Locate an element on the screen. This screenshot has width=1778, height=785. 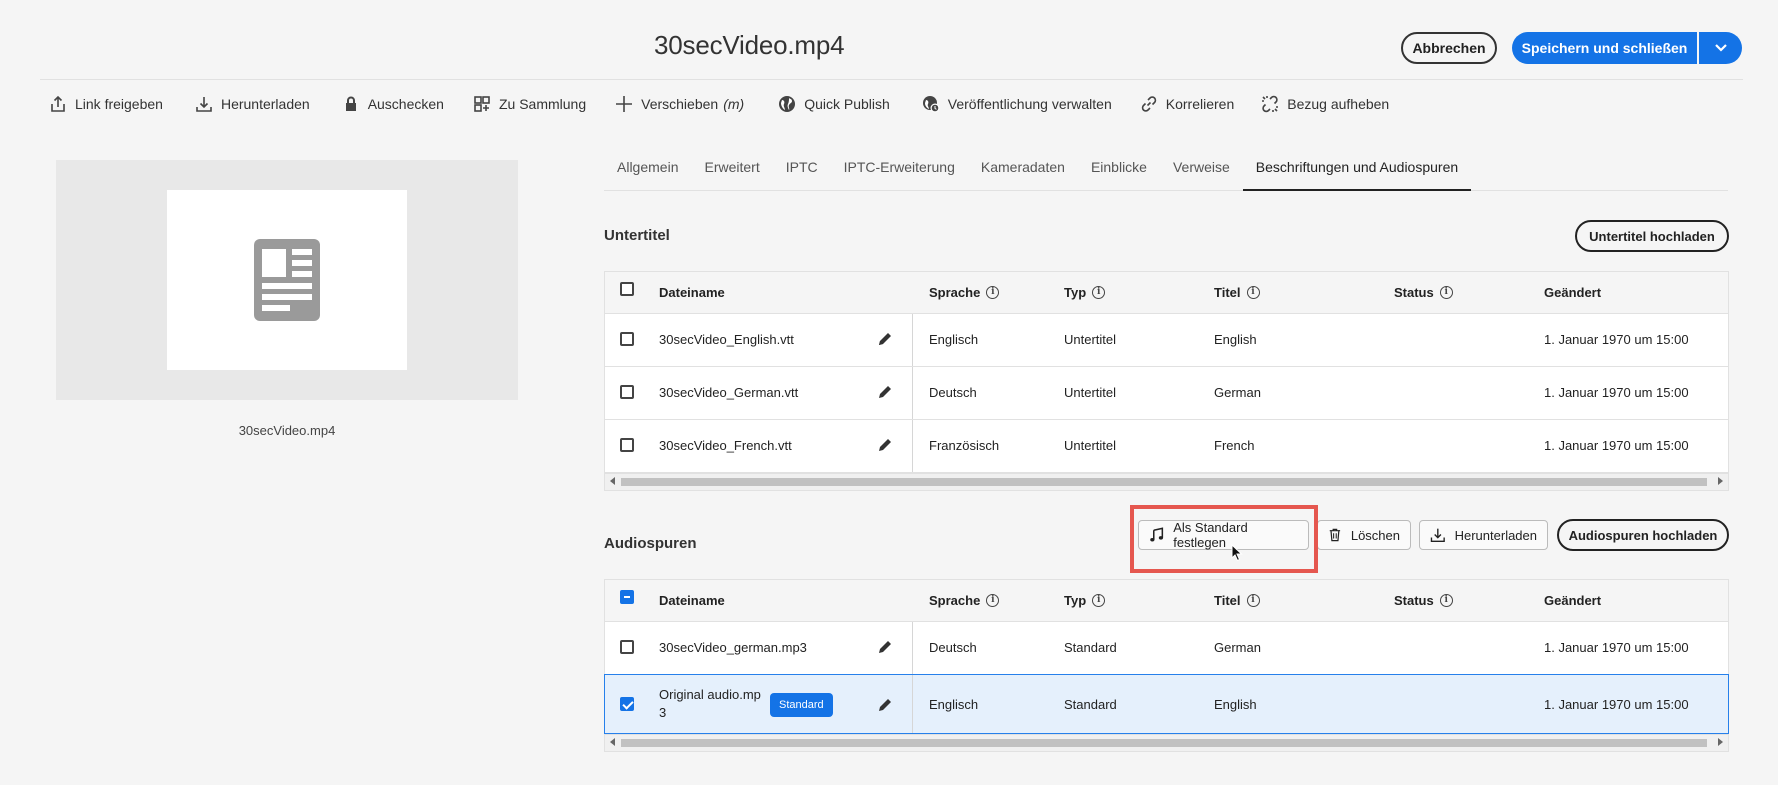
tab-captions-audio: Beschriftungen und Audiospuren is located at coordinates (1357, 173).